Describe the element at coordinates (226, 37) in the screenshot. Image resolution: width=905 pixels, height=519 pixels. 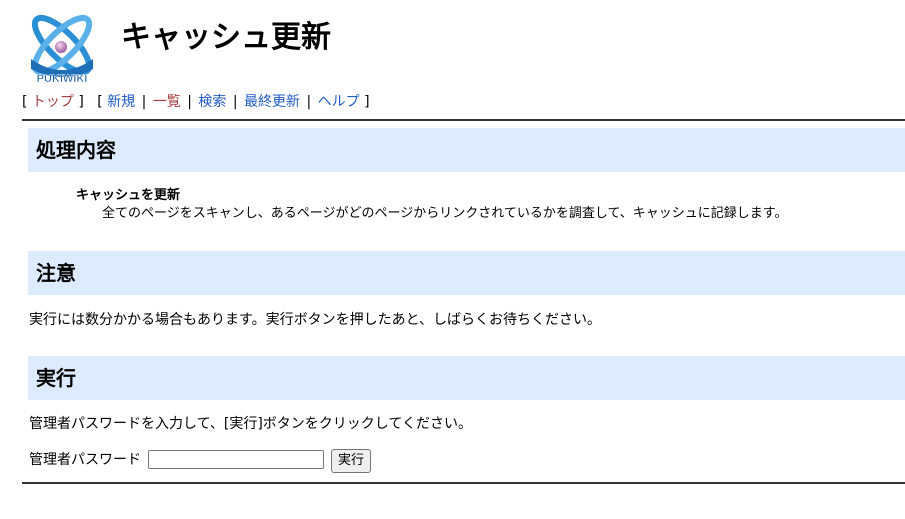
I see `page-title: キャッシュ更新` at that location.